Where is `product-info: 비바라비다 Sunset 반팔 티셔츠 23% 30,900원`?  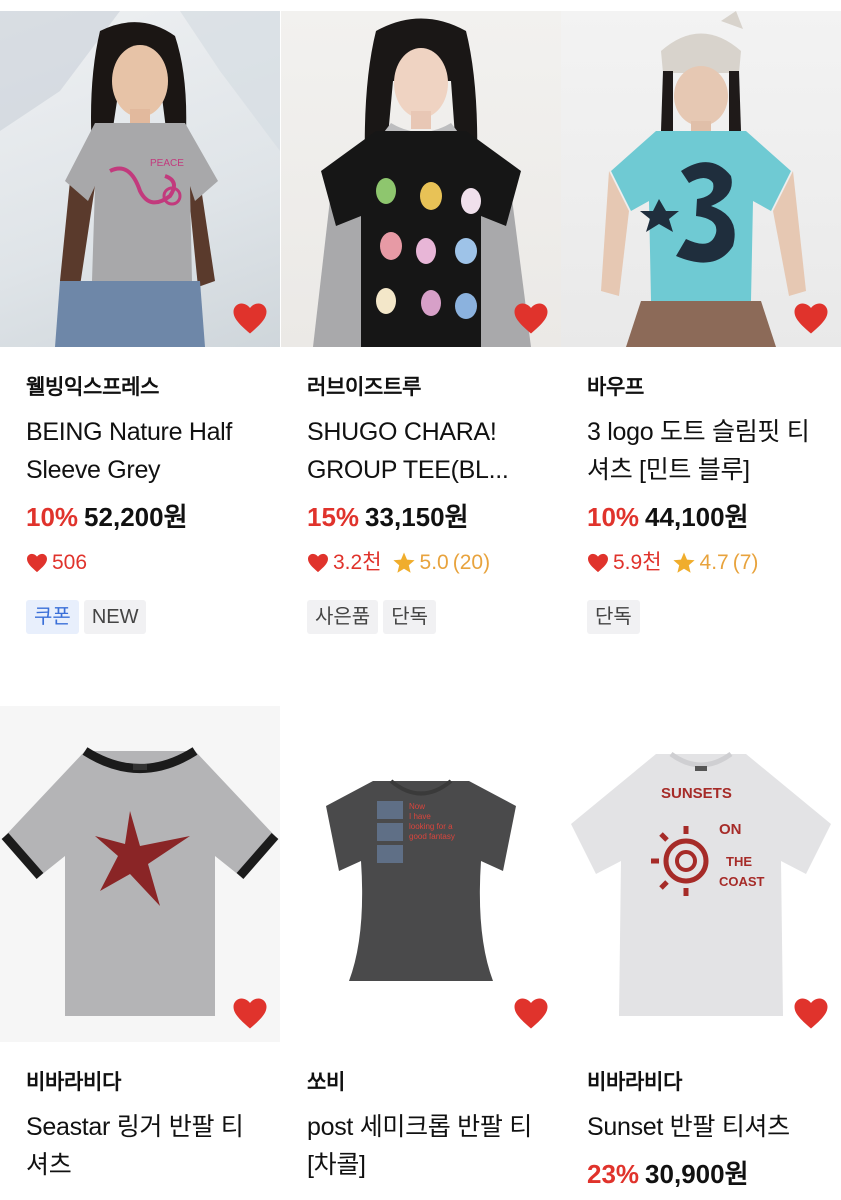
product-info: 비바라비다 Sunset 반팔 티셔츠 23% 30,900원 is located at coordinates (707, 1131).